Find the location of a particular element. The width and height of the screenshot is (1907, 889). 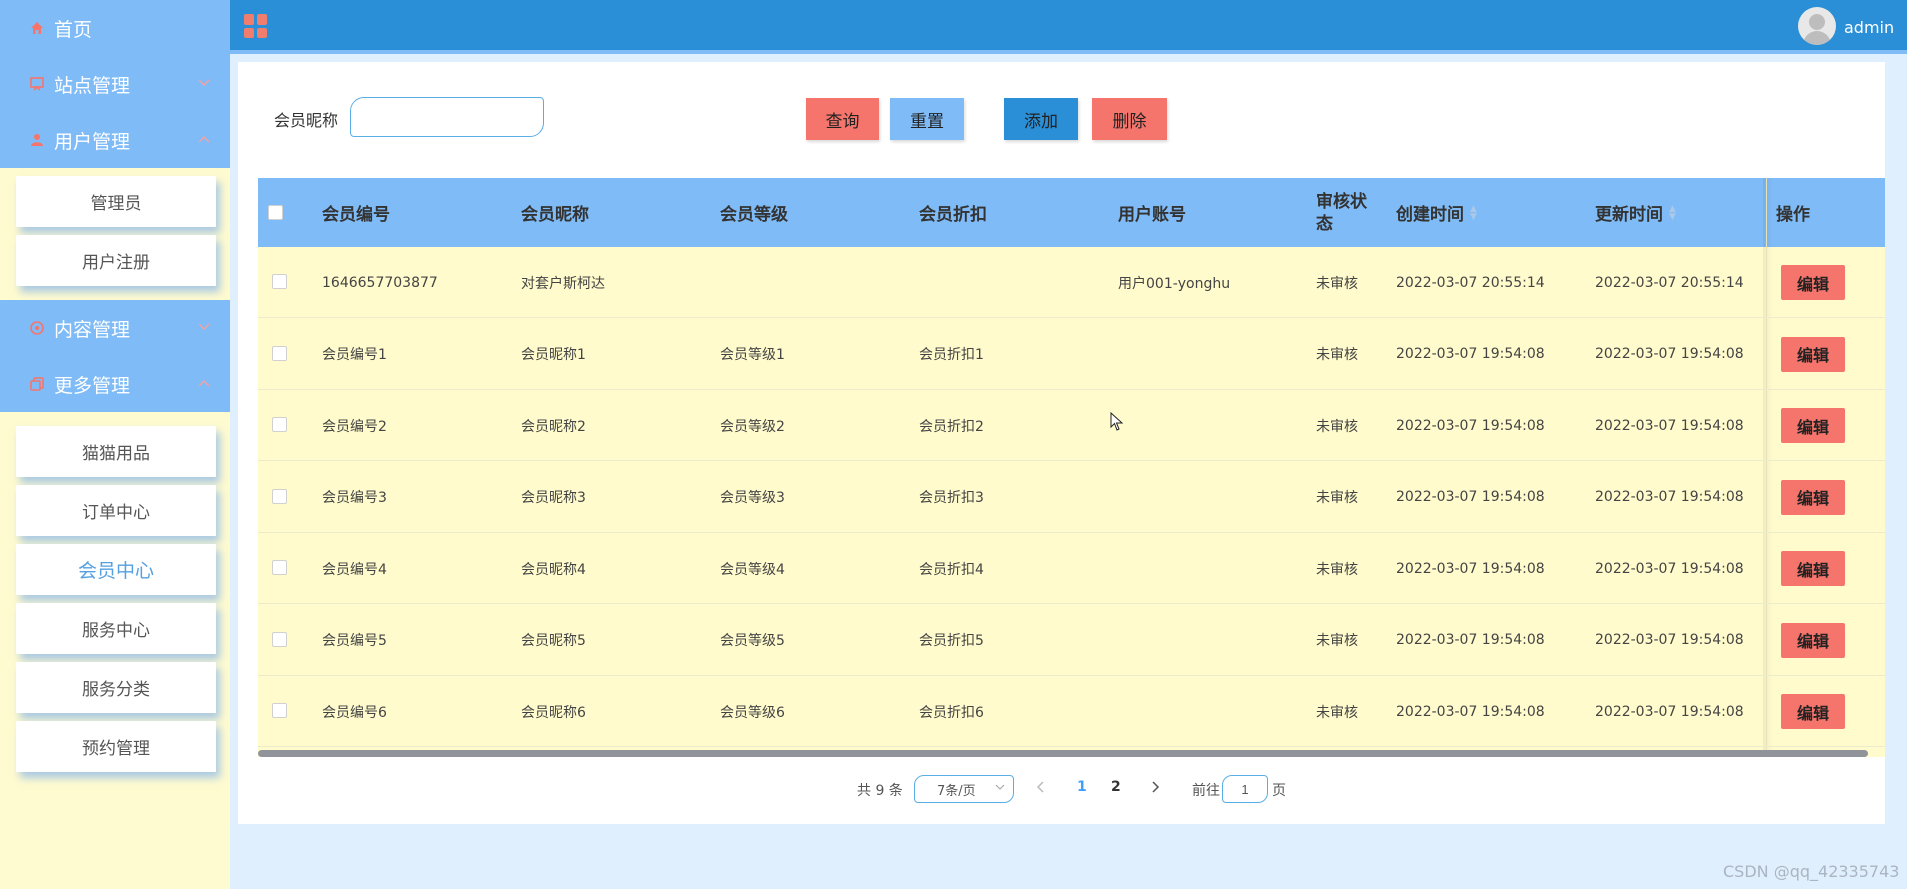

menu-site-management-label: 站点管理 is located at coordinates (92, 85).